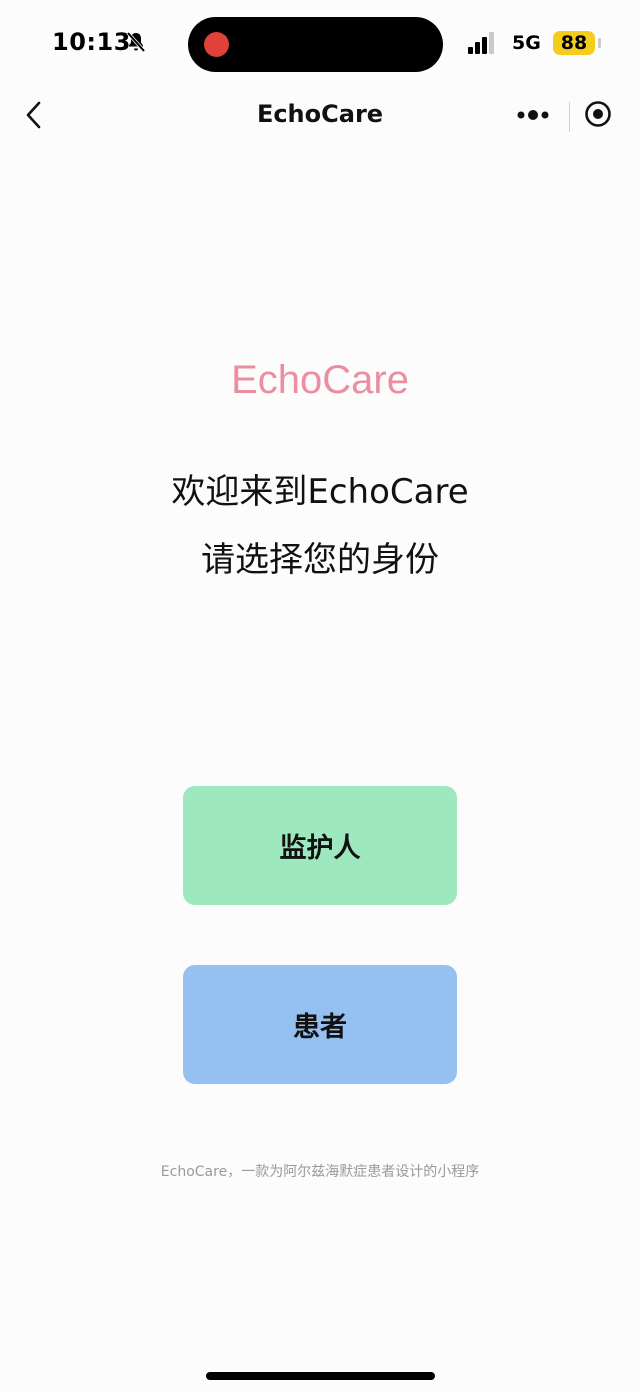 This screenshot has height=1392, width=640. Describe the element at coordinates (526, 43) in the screenshot. I see `network-type: 5G` at that location.